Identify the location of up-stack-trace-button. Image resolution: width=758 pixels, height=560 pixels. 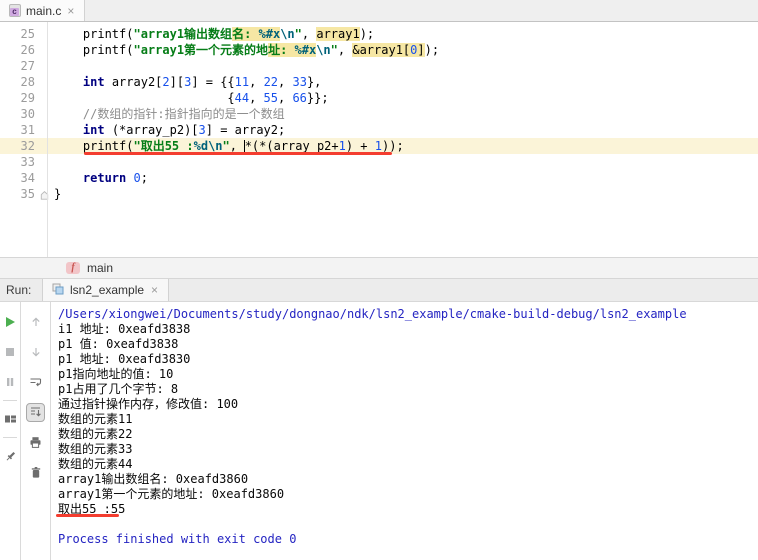
(35, 322).